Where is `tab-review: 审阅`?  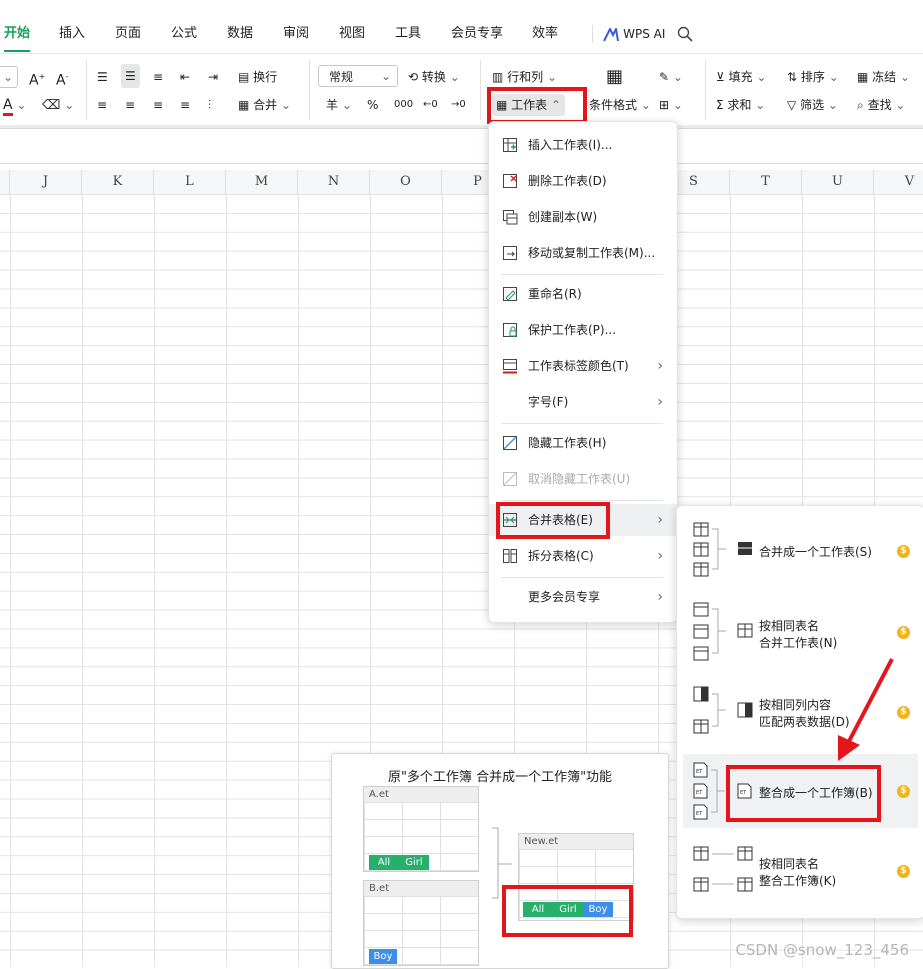
tab-review: 审阅 is located at coordinates (296, 34).